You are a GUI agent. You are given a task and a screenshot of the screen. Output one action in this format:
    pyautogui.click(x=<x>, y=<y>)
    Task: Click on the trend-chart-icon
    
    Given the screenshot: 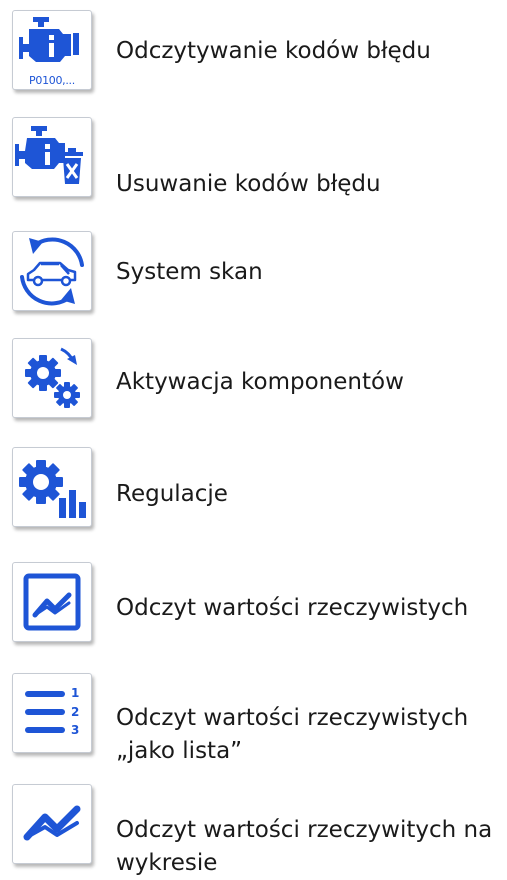 What is the action you would take?
    pyautogui.click(x=52, y=823)
    